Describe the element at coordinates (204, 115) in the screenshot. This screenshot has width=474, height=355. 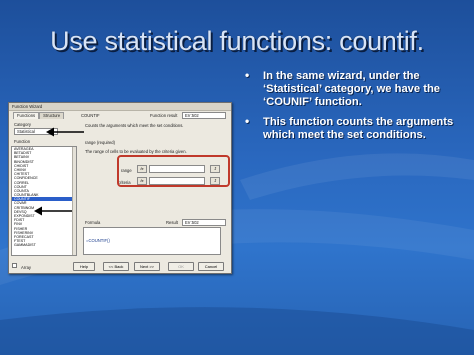
I see `function-result-field: Err:502` at that location.